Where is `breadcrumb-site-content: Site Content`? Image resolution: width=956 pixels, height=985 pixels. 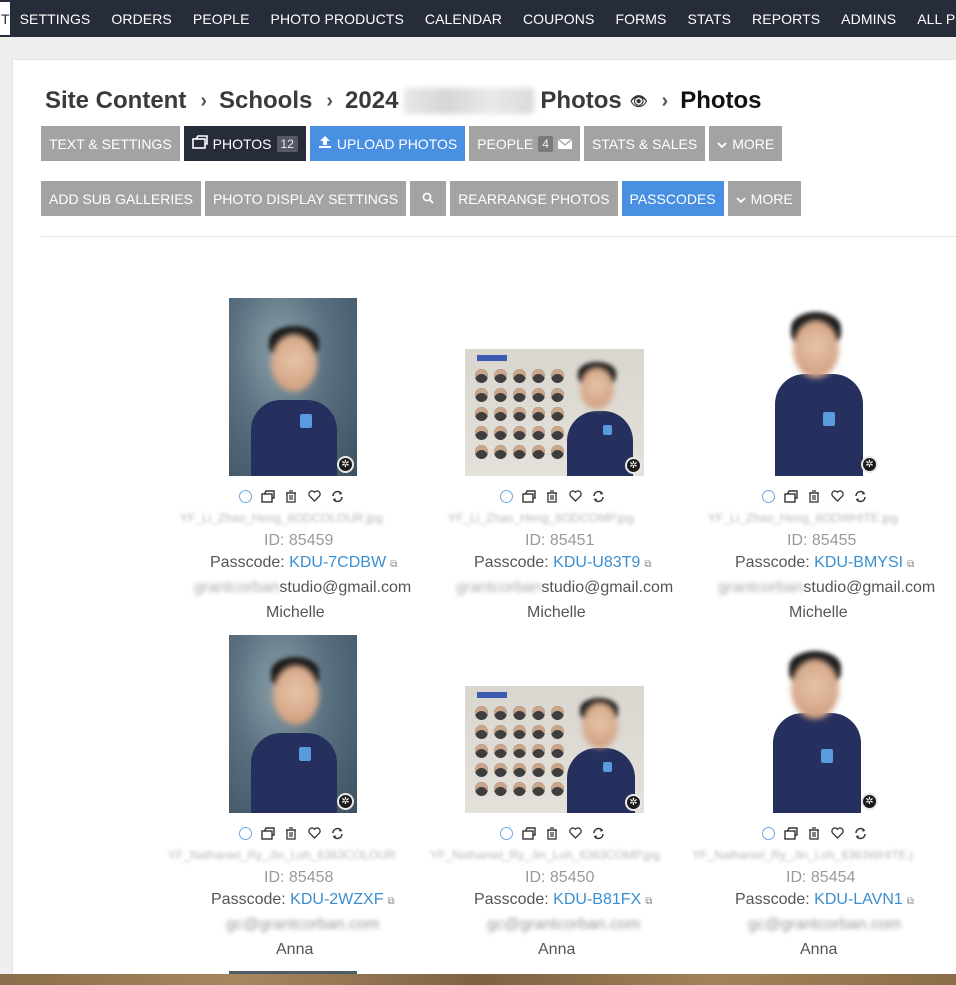
breadcrumb-site-content: Site Content is located at coordinates (115, 101).